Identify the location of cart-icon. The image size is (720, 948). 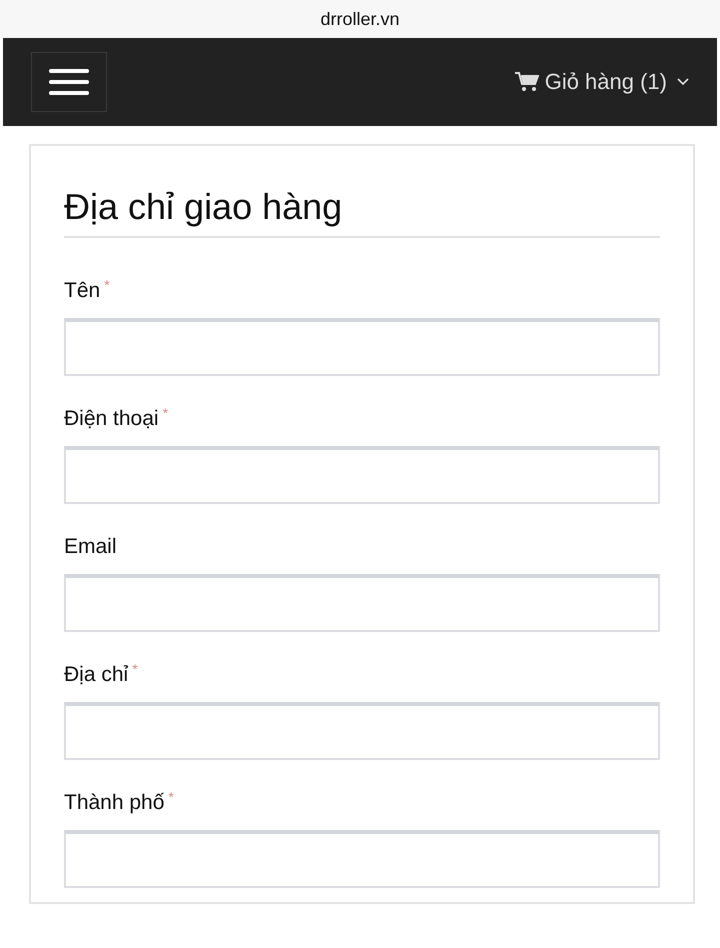
(526, 82).